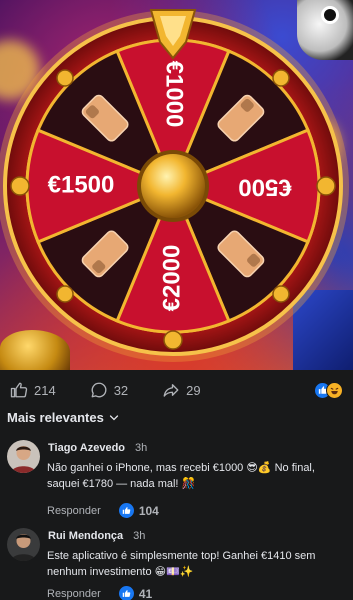  Describe the element at coordinates (121, 390) in the screenshot. I see `comment-count: 32` at that location.